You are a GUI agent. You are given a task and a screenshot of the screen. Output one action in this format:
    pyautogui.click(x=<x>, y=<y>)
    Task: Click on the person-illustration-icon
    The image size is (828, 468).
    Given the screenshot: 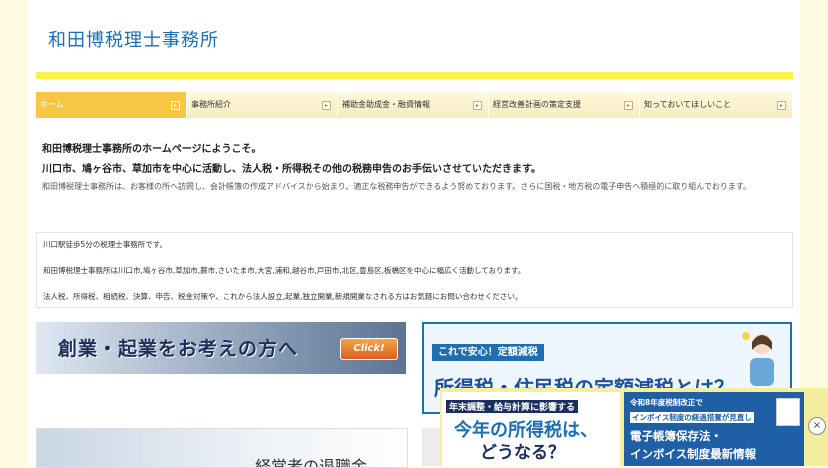 What is the action you would take?
    pyautogui.click(x=758, y=359)
    